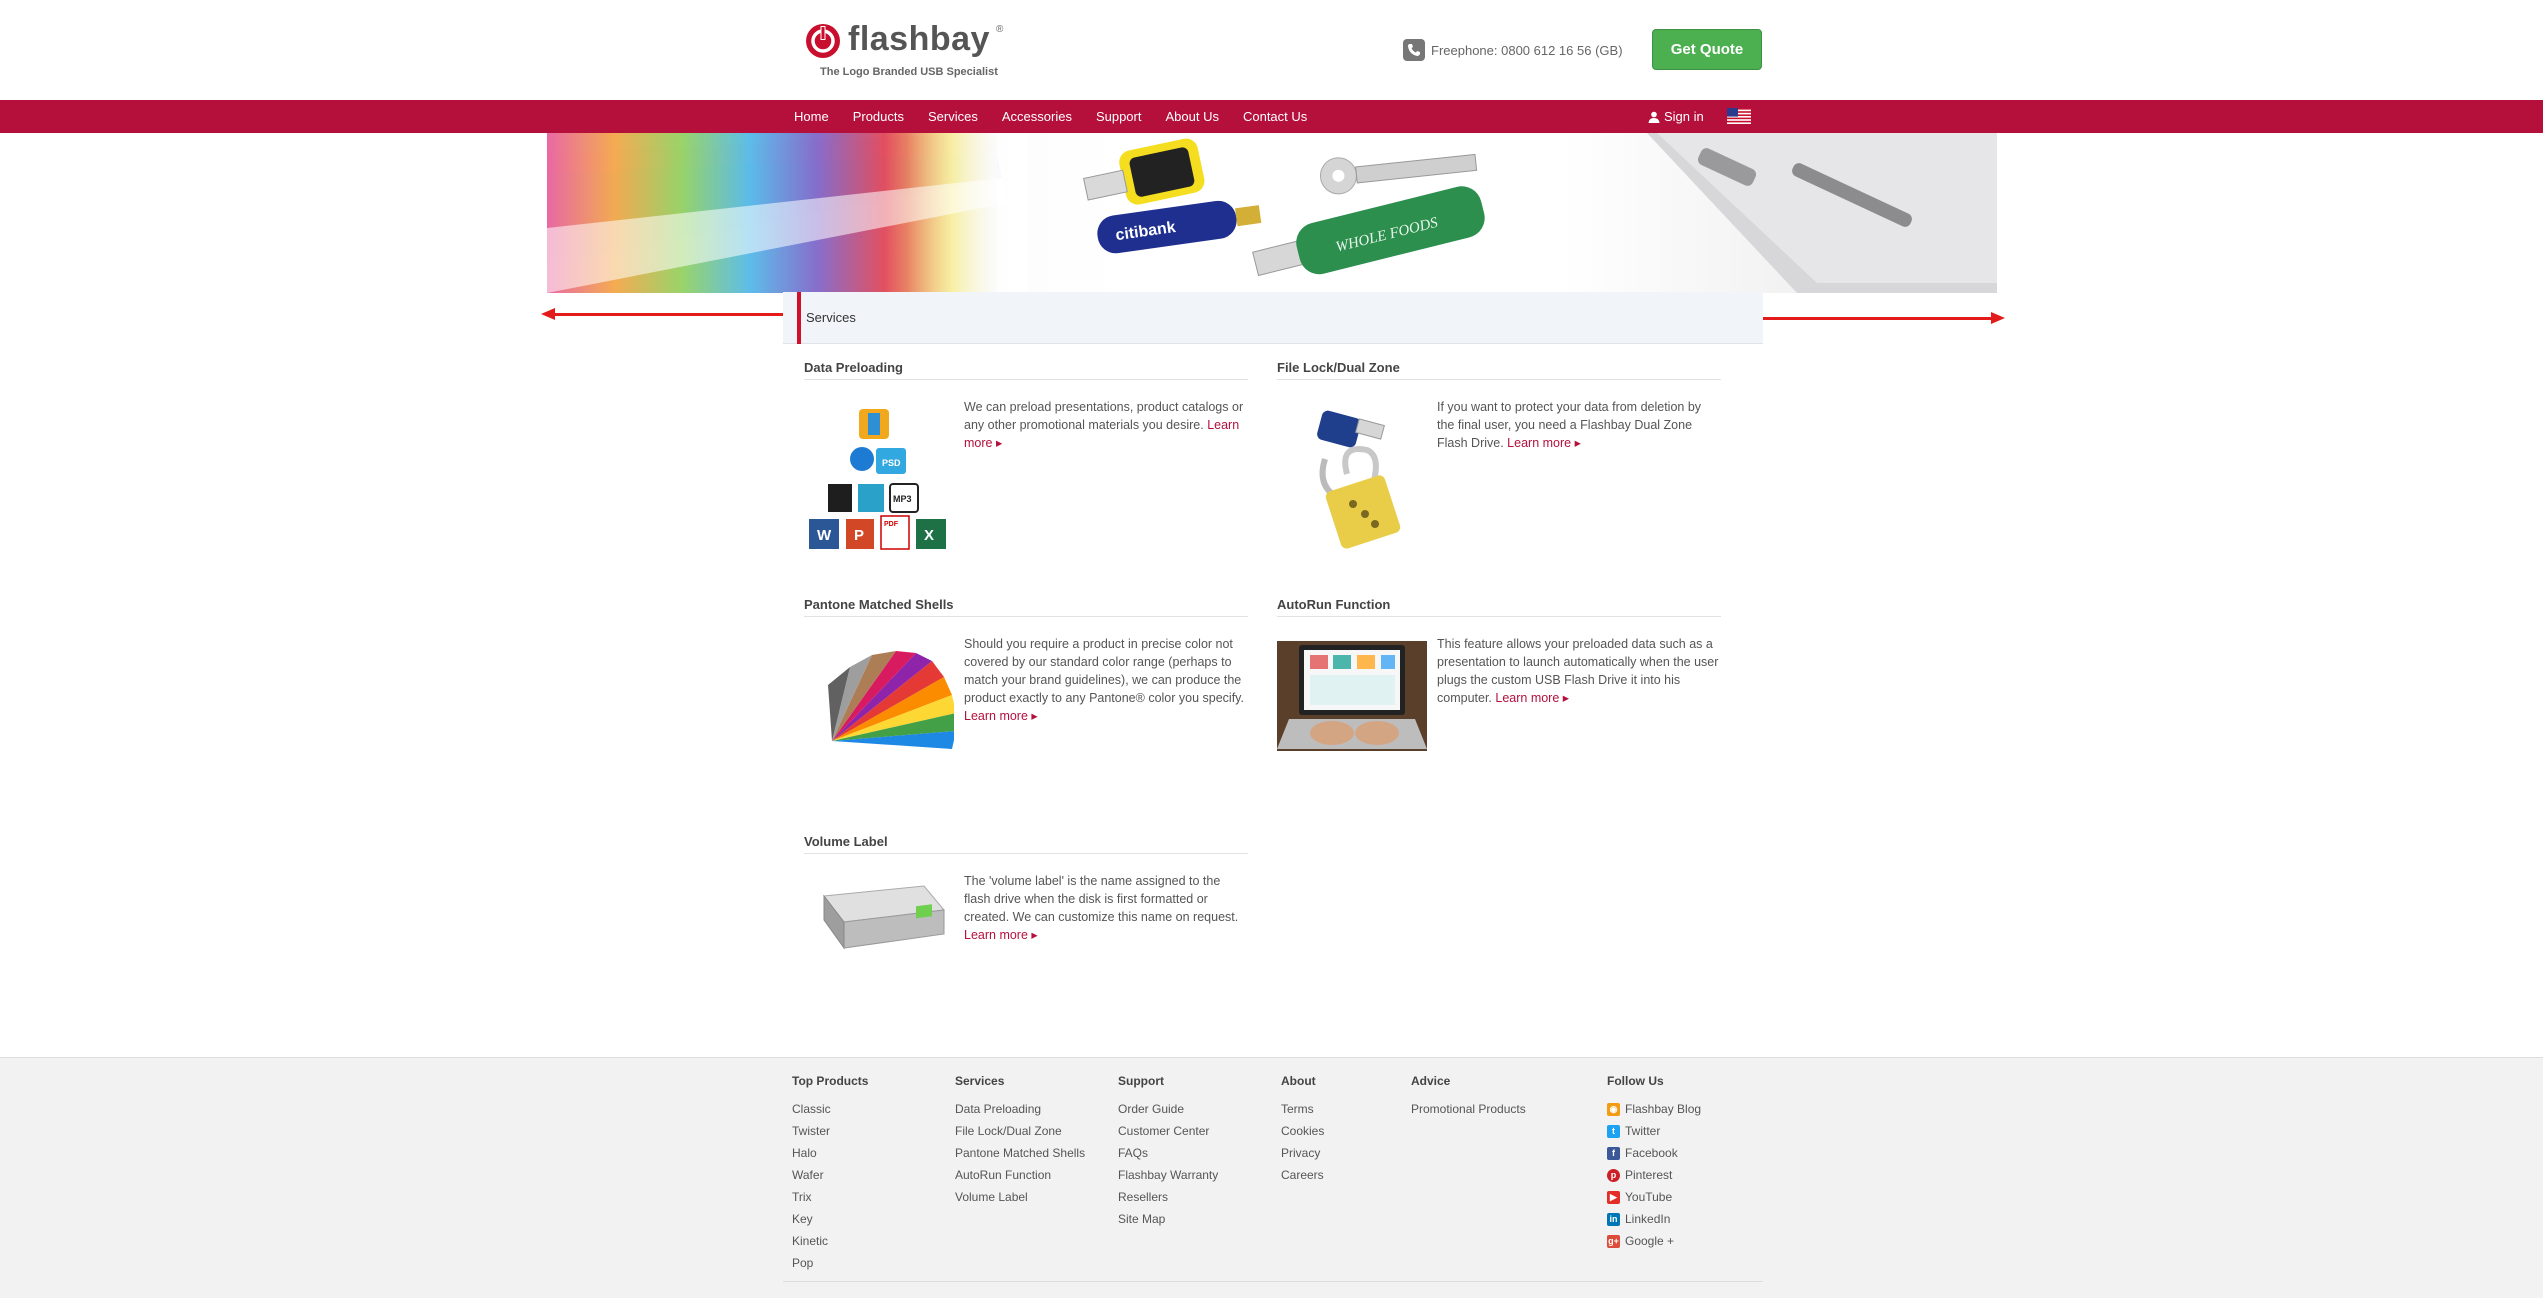 This screenshot has width=2543, height=1298. Describe the element at coordinates (929, 535) in the screenshot. I see `svg-text: X` at that location.